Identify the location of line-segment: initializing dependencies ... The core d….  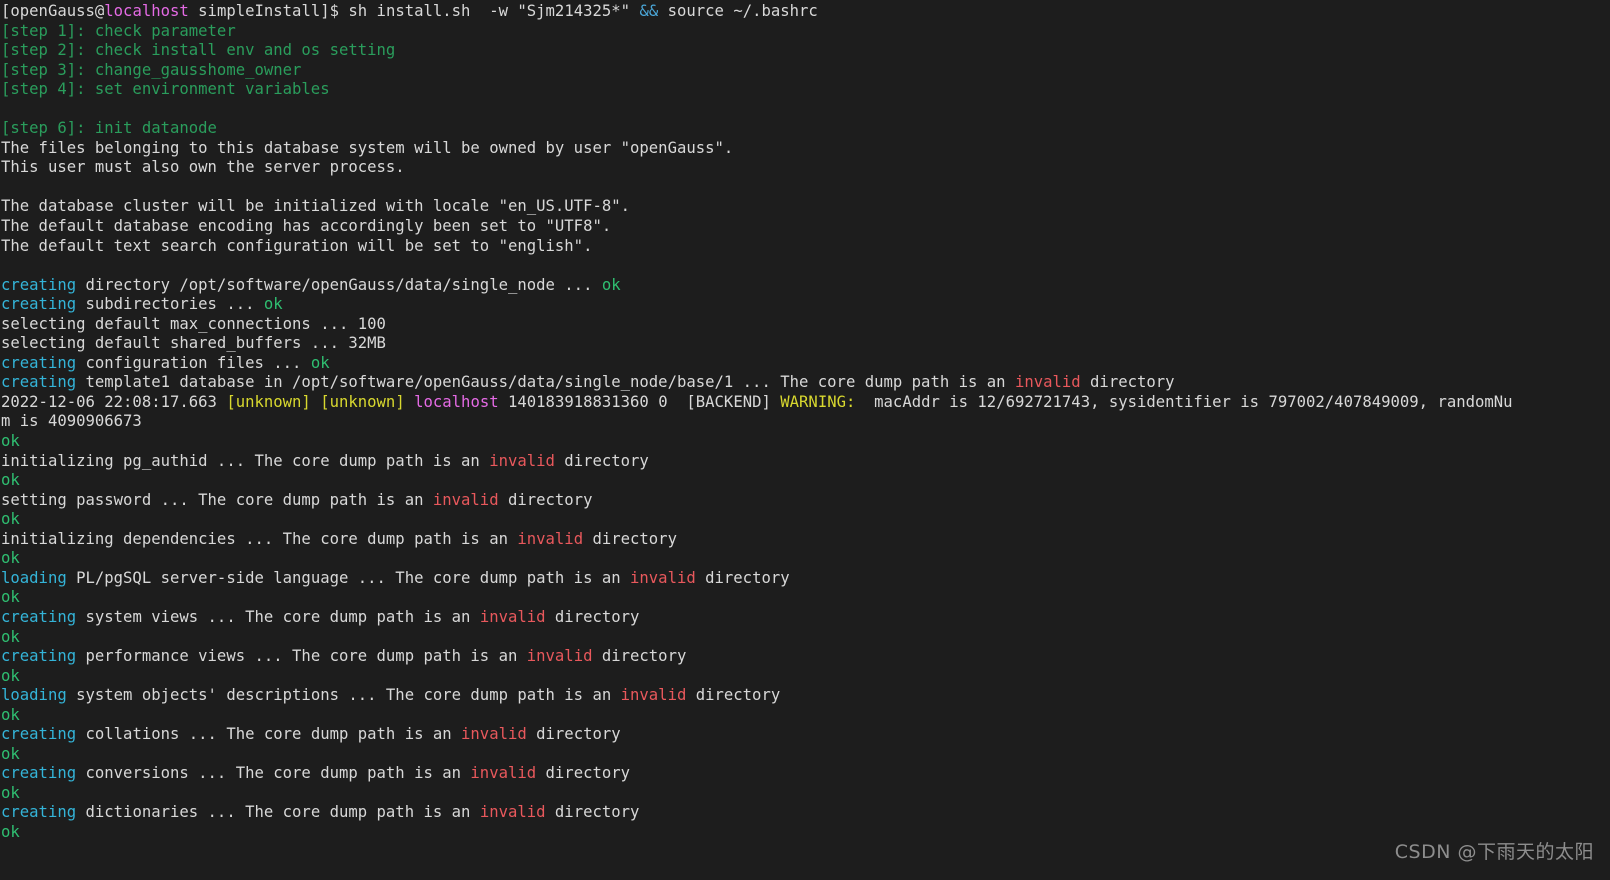
(259, 538).